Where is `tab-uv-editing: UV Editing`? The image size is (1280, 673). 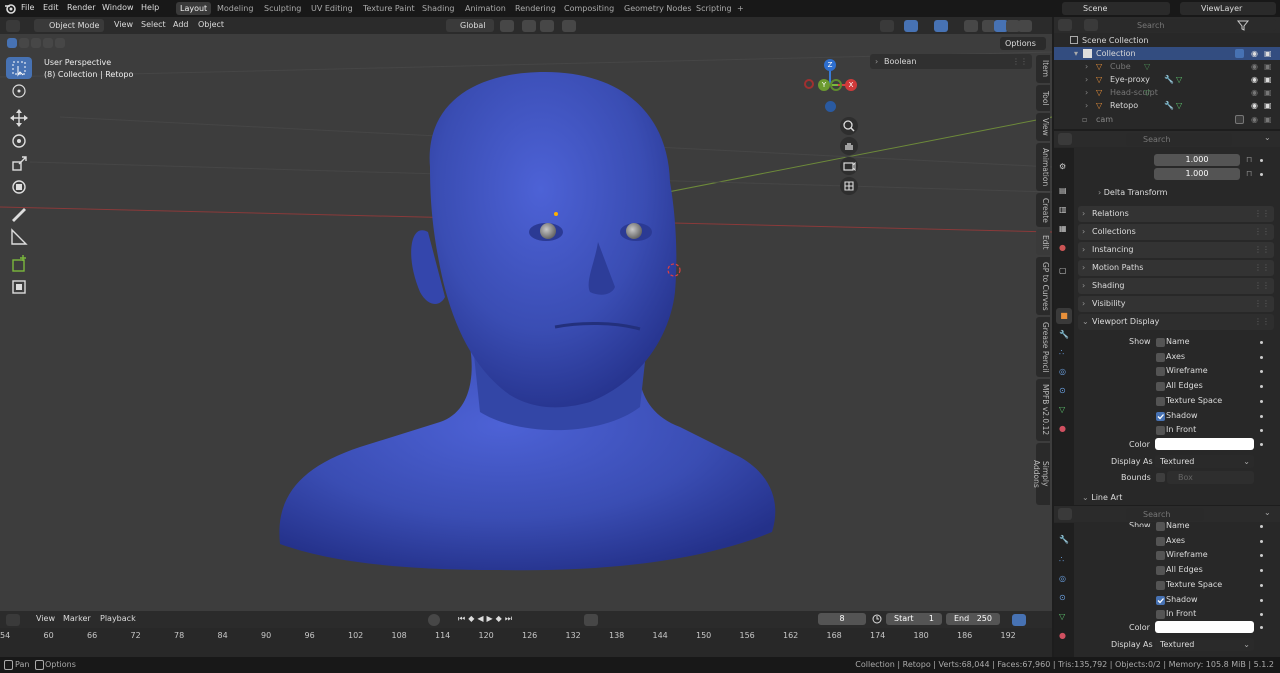
tab-uv-editing: UV Editing is located at coordinates (332, 8).